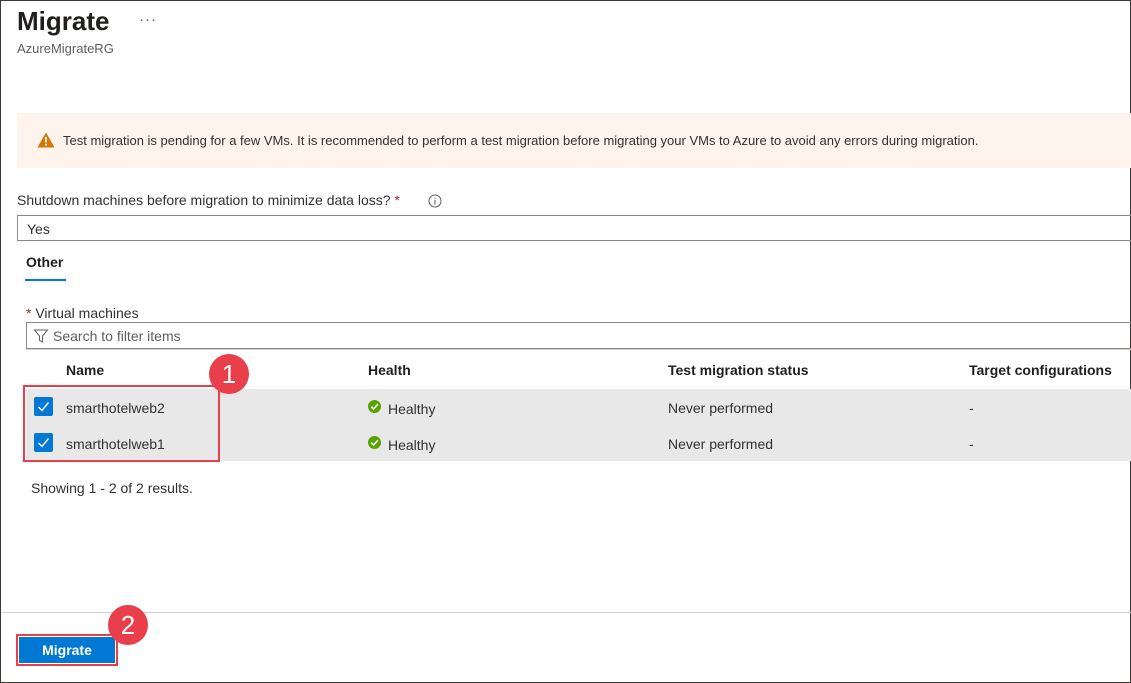 The height and width of the screenshot is (683, 1131). I want to click on annotation-badge-1: 1, so click(229, 374).